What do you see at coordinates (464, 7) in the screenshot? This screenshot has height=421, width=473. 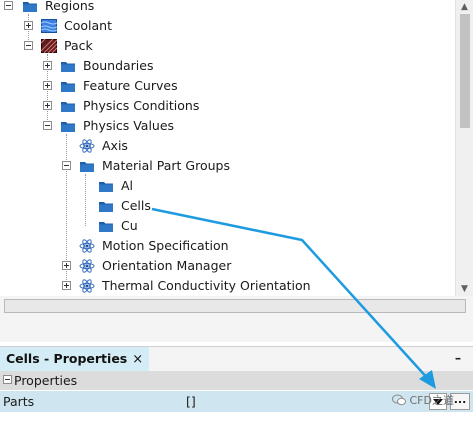 I see `scroll-up-arrow-icon: ▲` at bounding box center [464, 7].